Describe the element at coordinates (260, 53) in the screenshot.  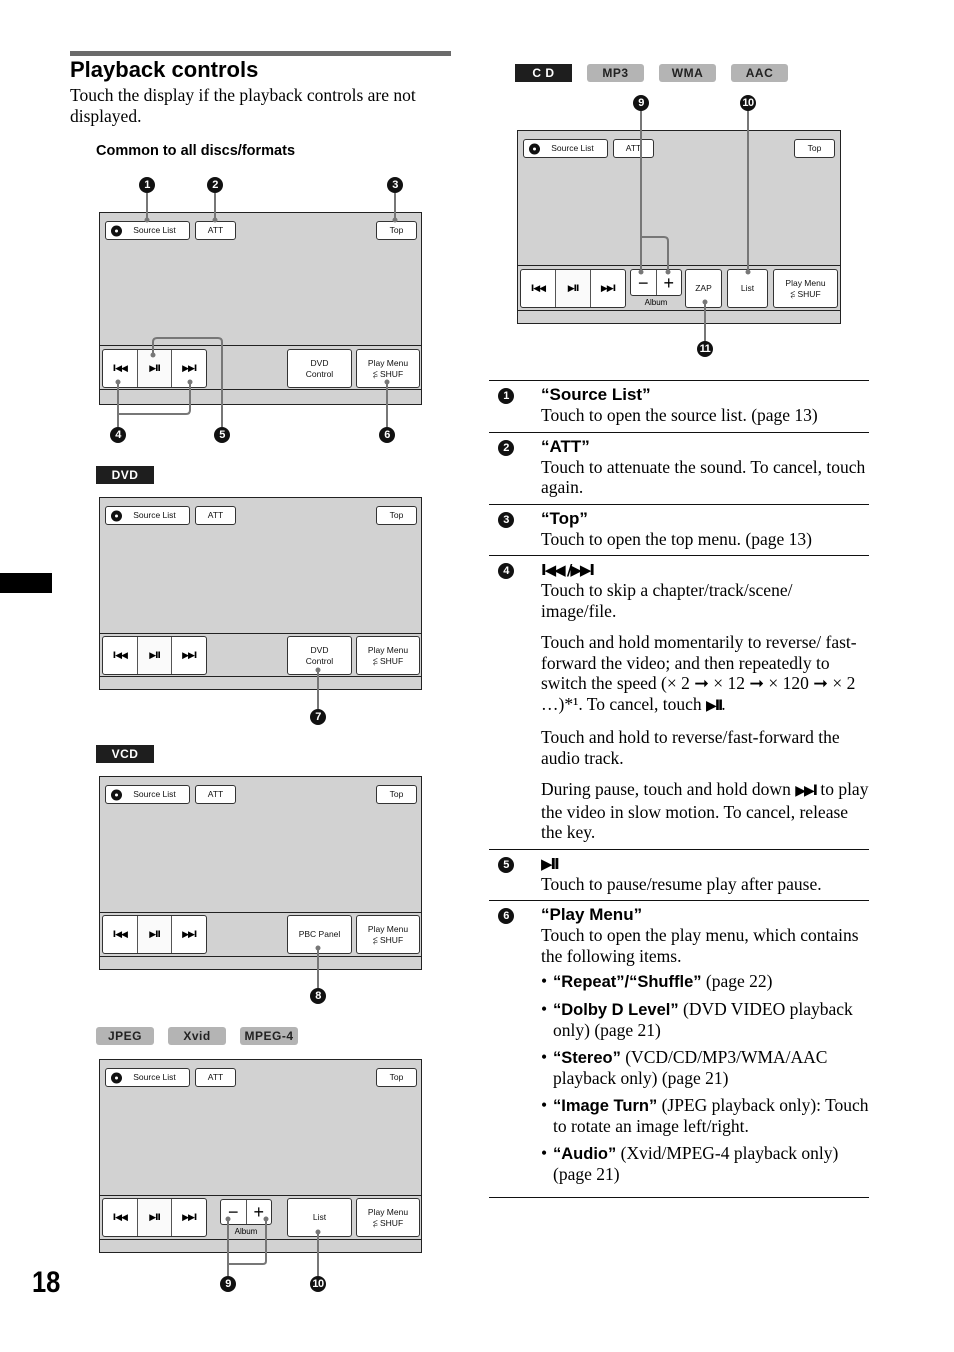
I see `section-rule` at that location.